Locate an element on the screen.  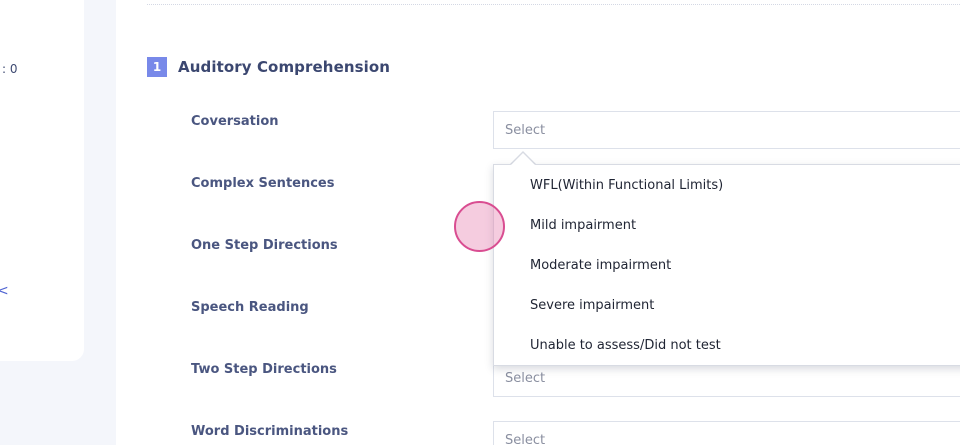
question-label-coversation: Coversation is located at coordinates (235, 121).